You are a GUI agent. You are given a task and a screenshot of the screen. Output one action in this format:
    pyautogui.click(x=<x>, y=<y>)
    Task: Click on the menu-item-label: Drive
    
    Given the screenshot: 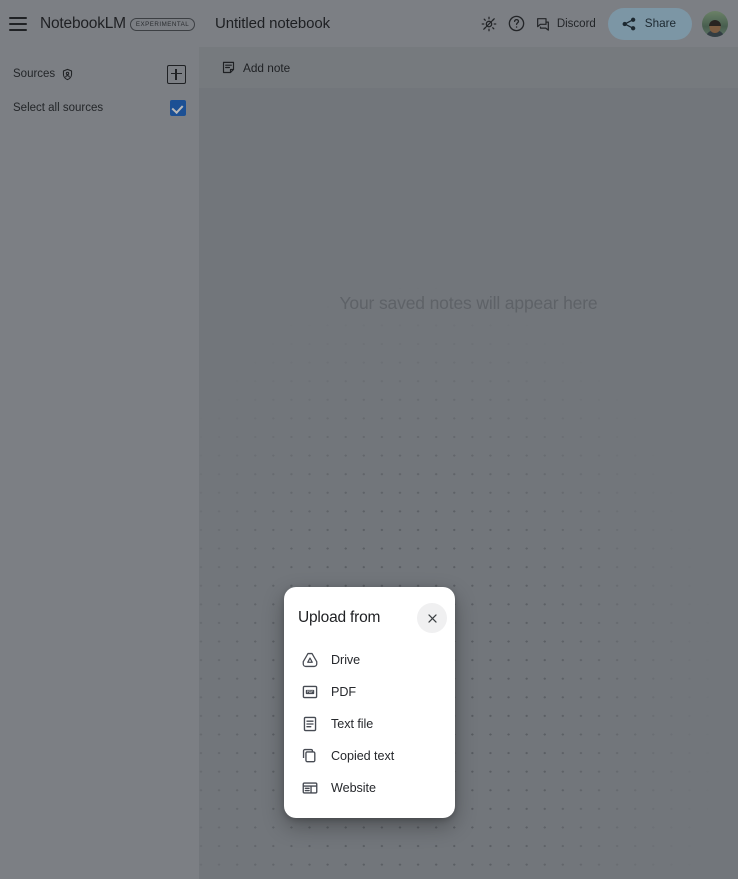 What is the action you would take?
    pyautogui.click(x=346, y=660)
    